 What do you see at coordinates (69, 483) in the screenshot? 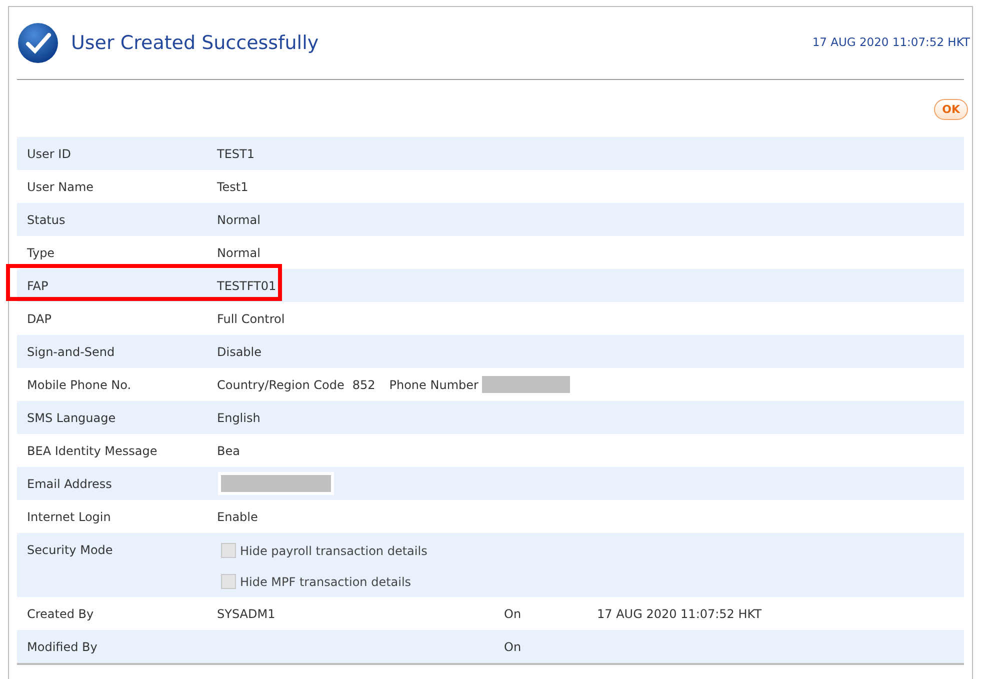
I see `field-label: Email Address` at bounding box center [69, 483].